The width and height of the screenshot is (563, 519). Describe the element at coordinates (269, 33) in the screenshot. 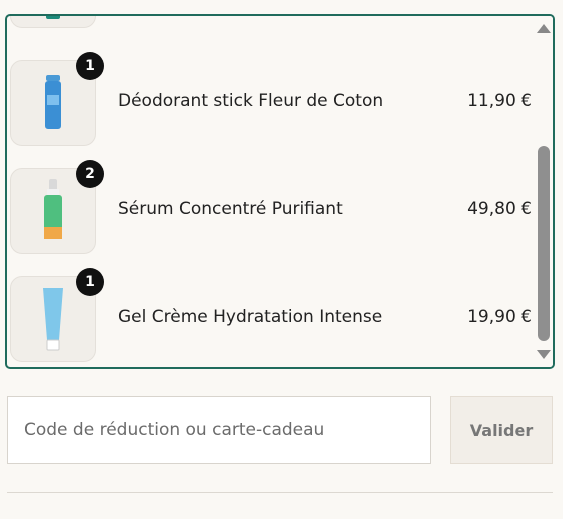

I see `cart-item` at that location.